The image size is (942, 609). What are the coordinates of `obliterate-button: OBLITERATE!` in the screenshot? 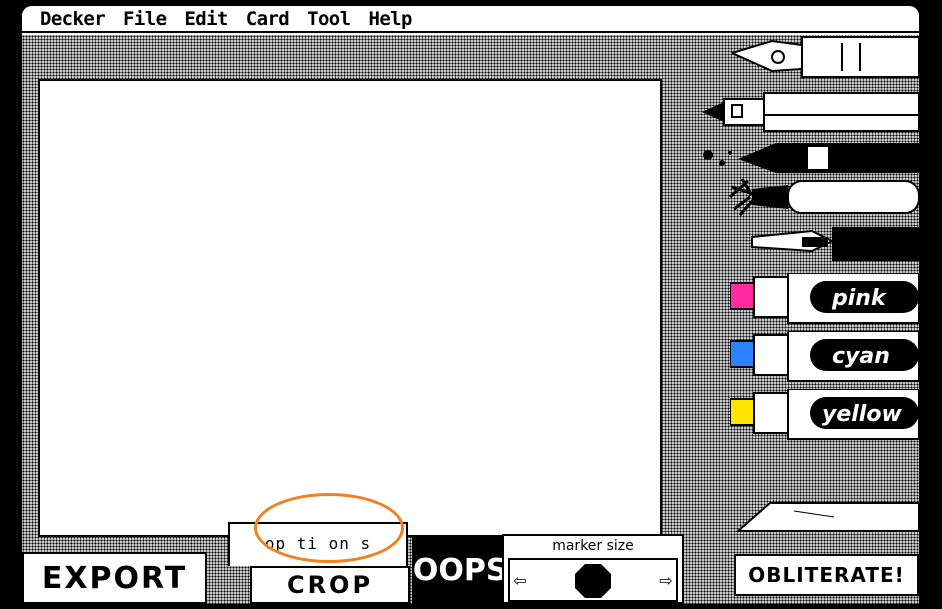 It's located at (826, 575).